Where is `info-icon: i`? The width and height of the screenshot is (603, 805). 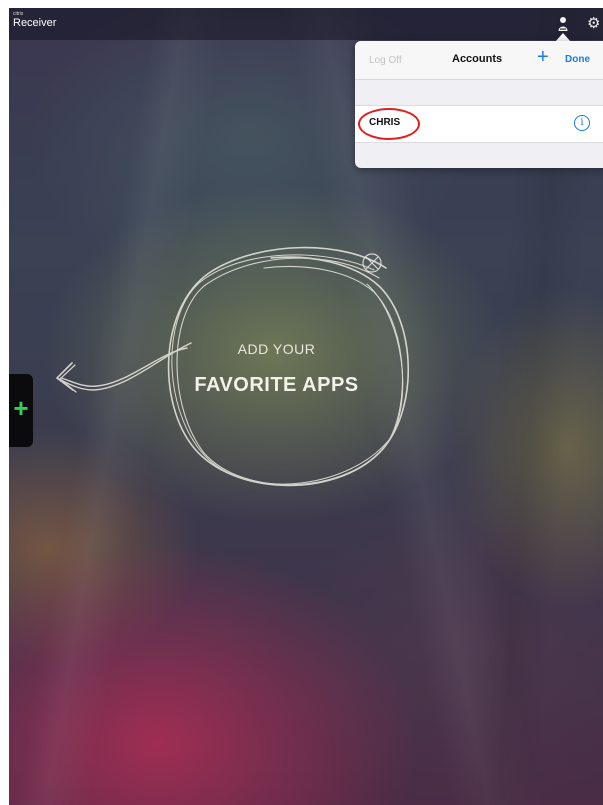 info-icon: i is located at coordinates (582, 123).